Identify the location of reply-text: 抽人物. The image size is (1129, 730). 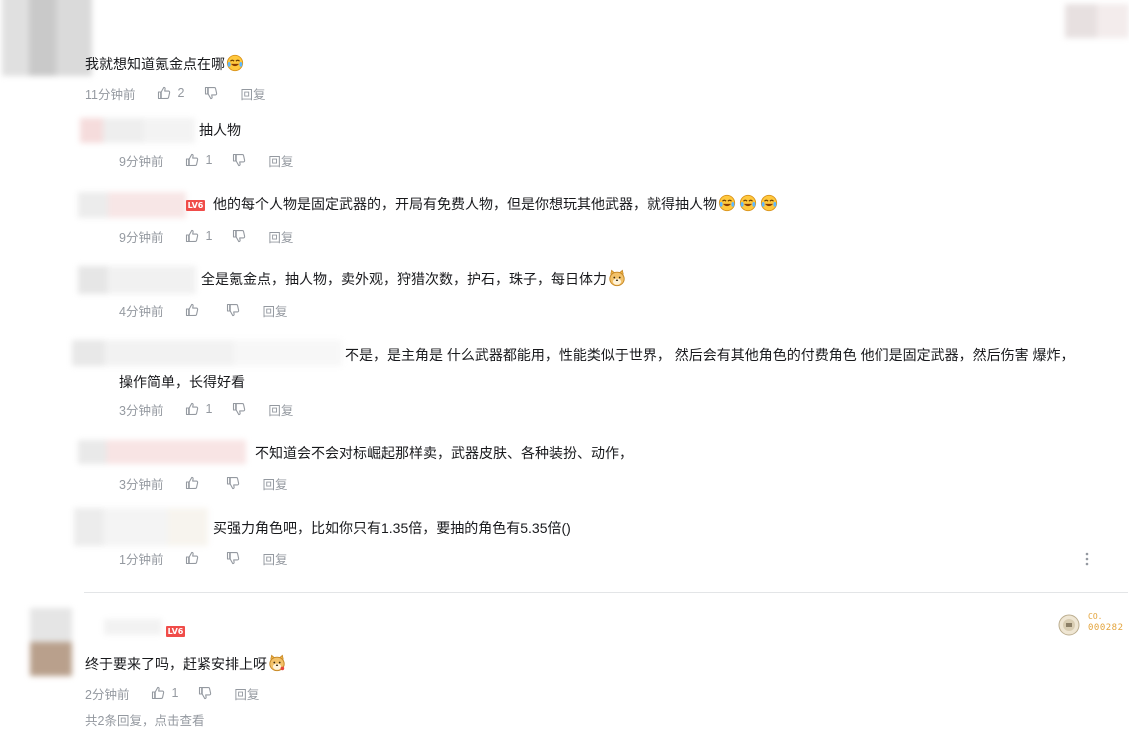
(220, 130).